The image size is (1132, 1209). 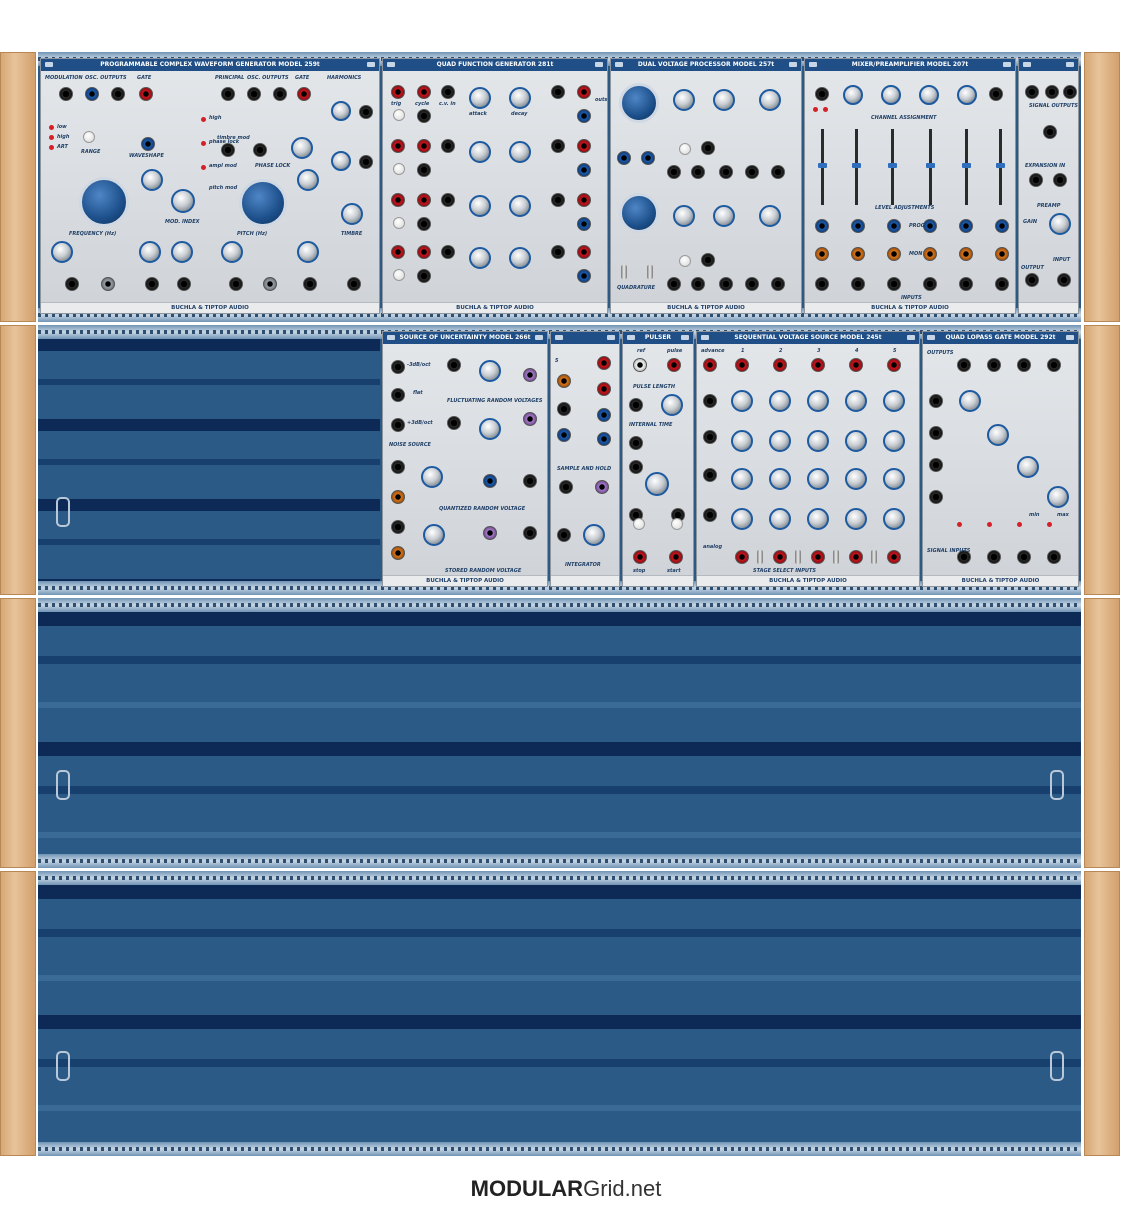 What do you see at coordinates (263, 203) in the screenshot?
I see `pitch-knob` at bounding box center [263, 203].